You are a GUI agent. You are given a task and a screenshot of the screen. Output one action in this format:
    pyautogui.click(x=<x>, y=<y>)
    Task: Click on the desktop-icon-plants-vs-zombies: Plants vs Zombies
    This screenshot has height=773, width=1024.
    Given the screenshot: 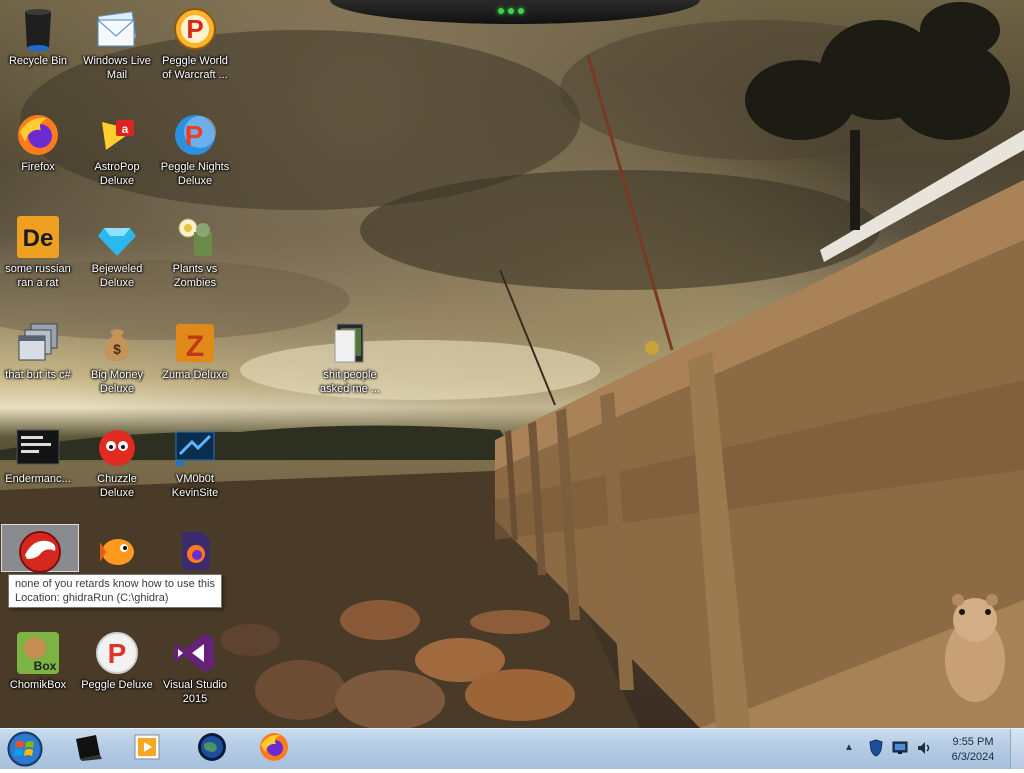 What is the action you would take?
    pyautogui.click(x=195, y=250)
    